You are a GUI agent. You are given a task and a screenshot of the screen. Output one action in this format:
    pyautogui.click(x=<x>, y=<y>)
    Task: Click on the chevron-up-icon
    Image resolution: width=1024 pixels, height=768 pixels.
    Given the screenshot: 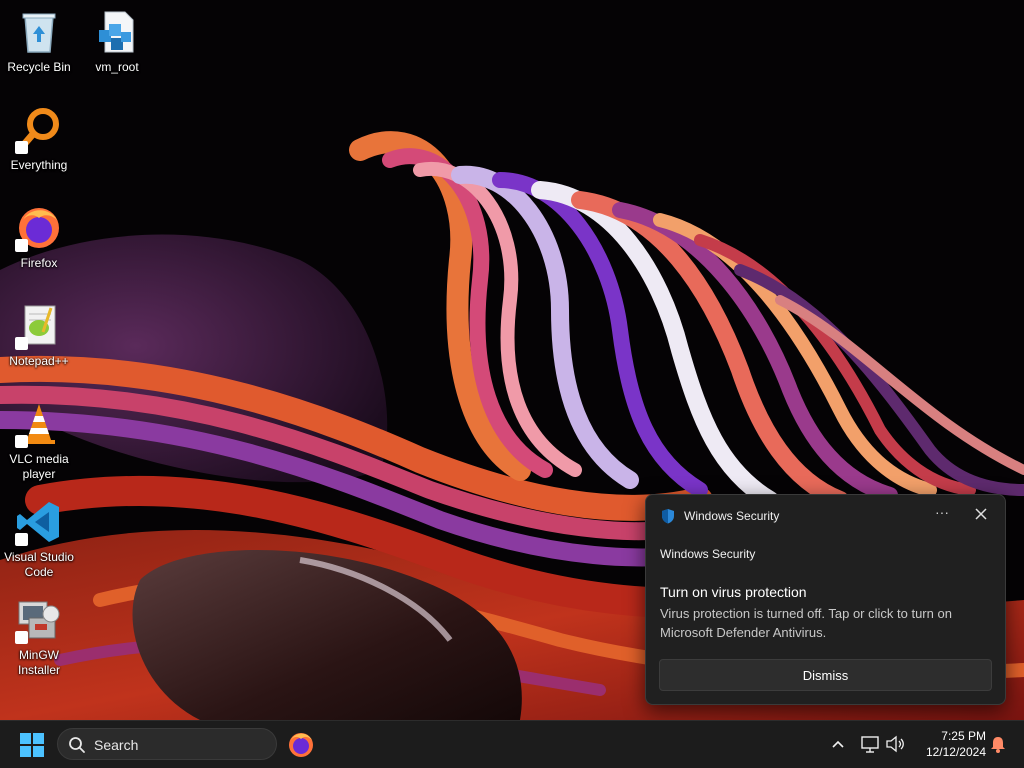 What is the action you would take?
    pyautogui.click(x=838, y=744)
    